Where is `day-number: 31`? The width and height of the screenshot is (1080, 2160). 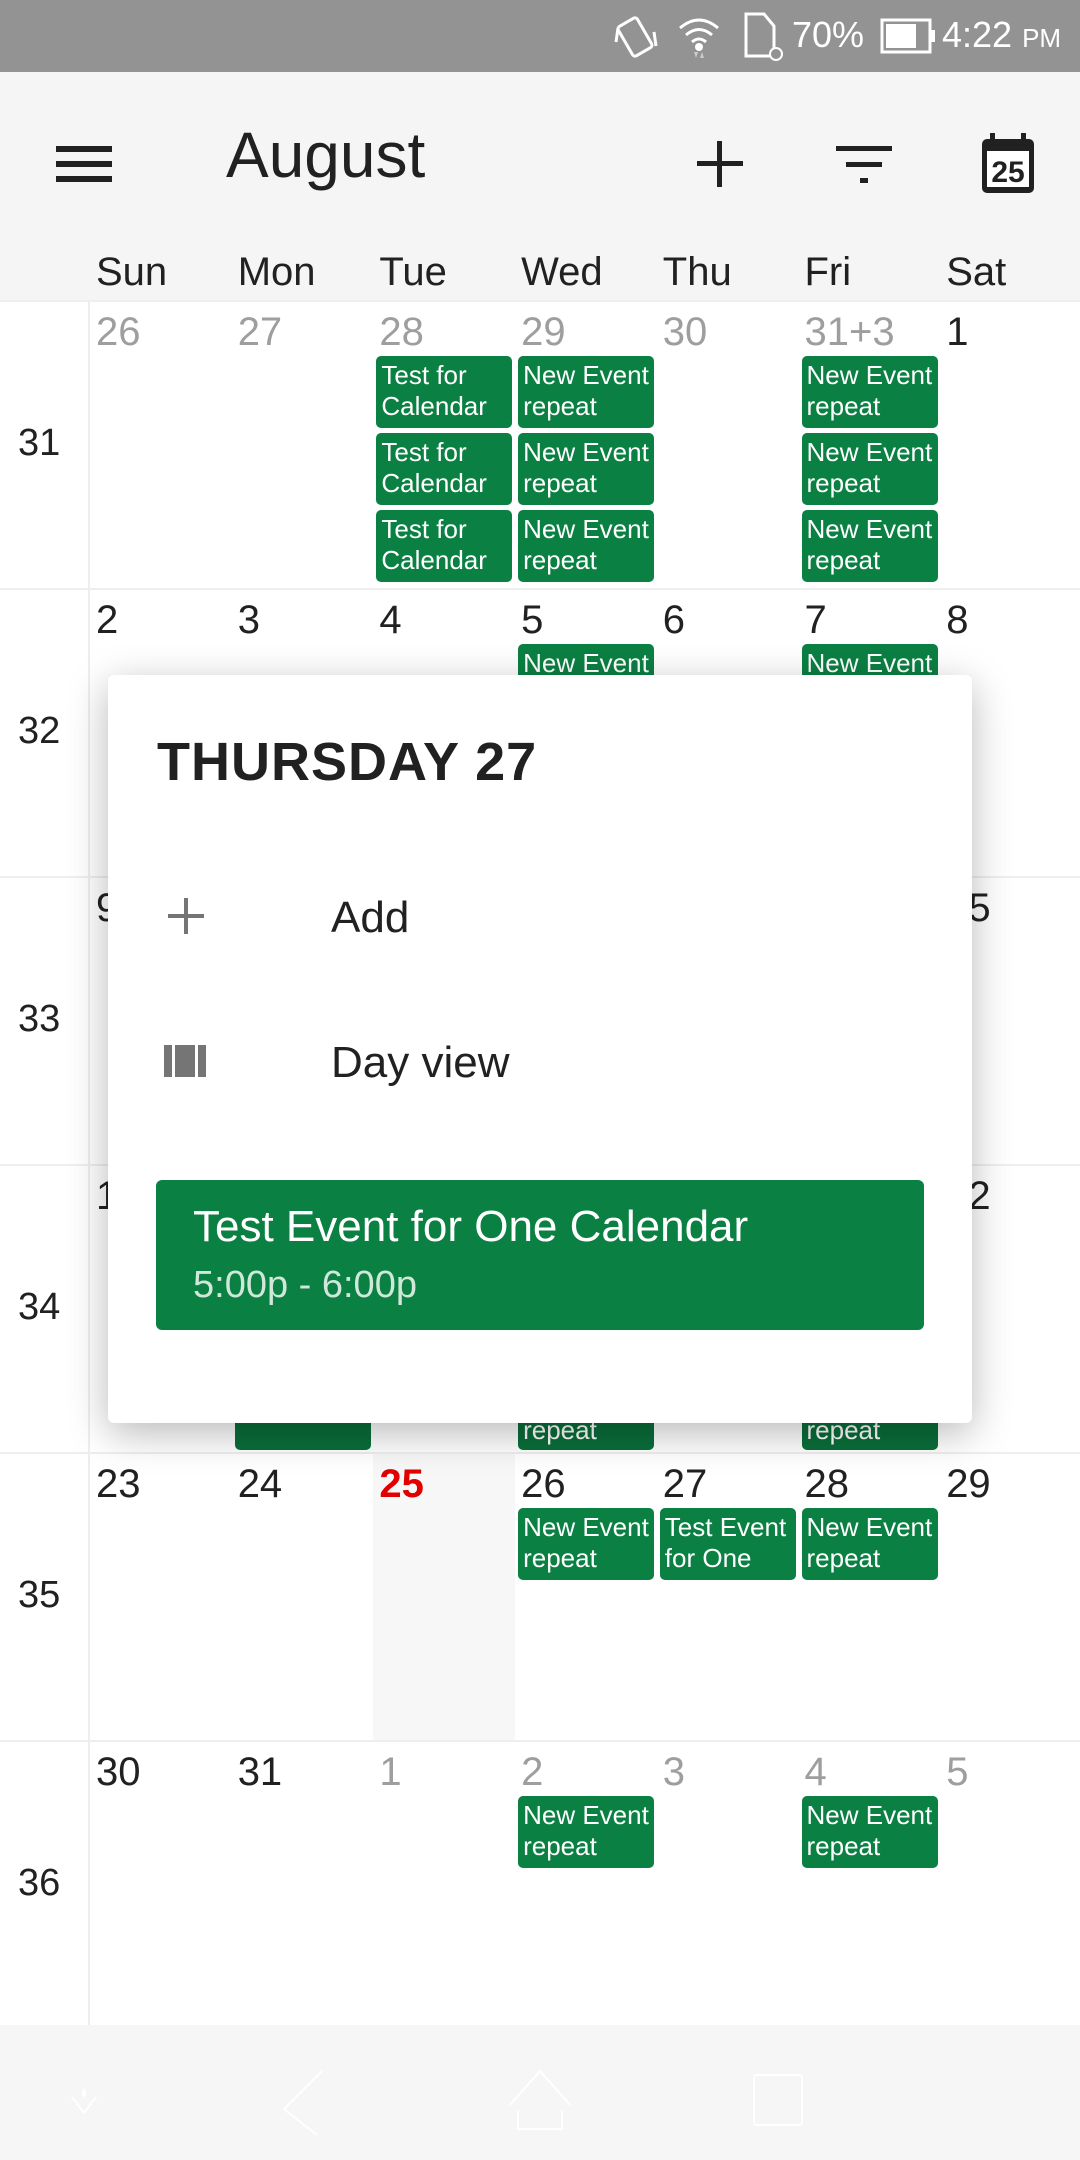
day-number: 31 is located at coordinates (260, 1772).